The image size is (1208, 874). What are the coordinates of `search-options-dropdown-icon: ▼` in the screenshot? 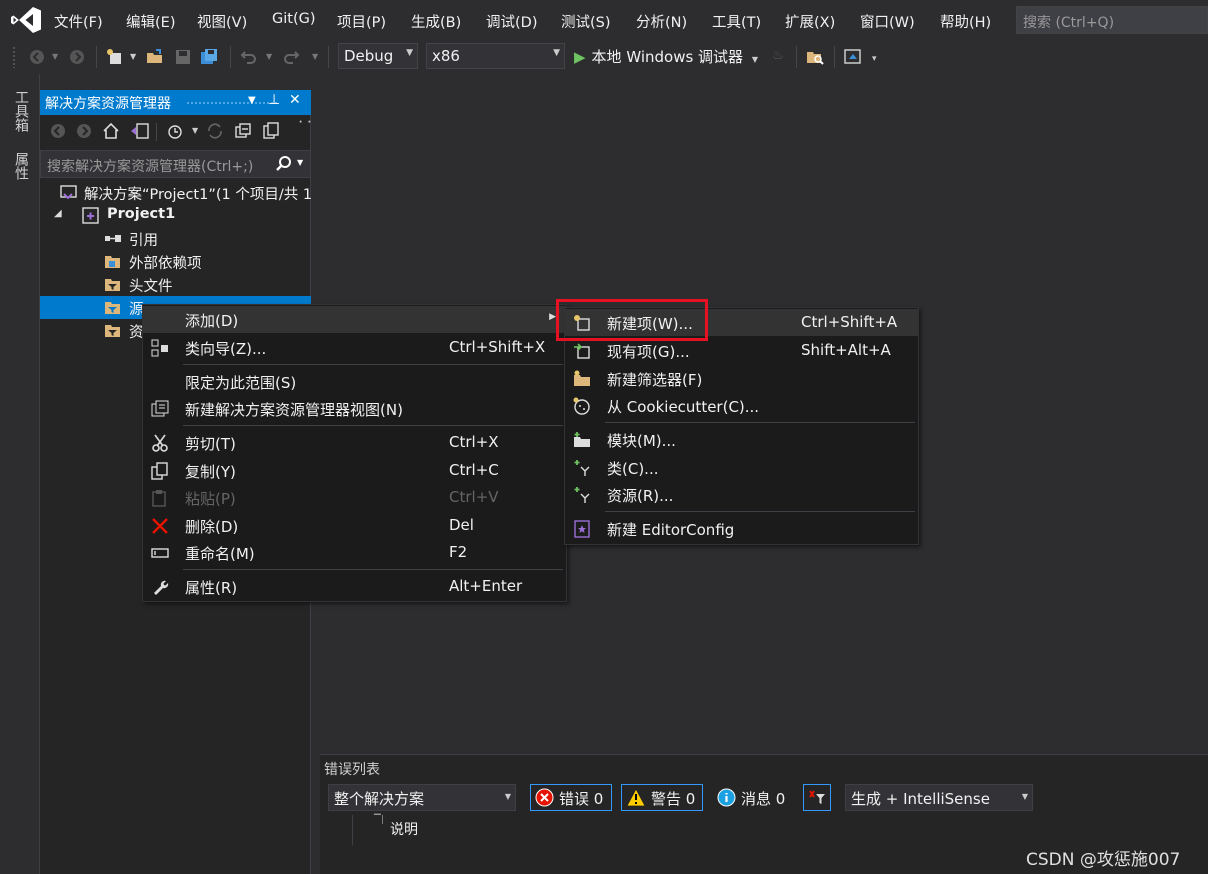 It's located at (300, 162).